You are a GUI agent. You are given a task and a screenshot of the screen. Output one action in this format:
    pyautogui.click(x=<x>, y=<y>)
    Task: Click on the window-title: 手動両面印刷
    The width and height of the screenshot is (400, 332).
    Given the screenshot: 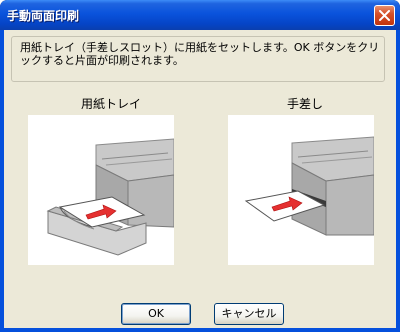 What is the action you would take?
    pyautogui.click(x=43, y=16)
    